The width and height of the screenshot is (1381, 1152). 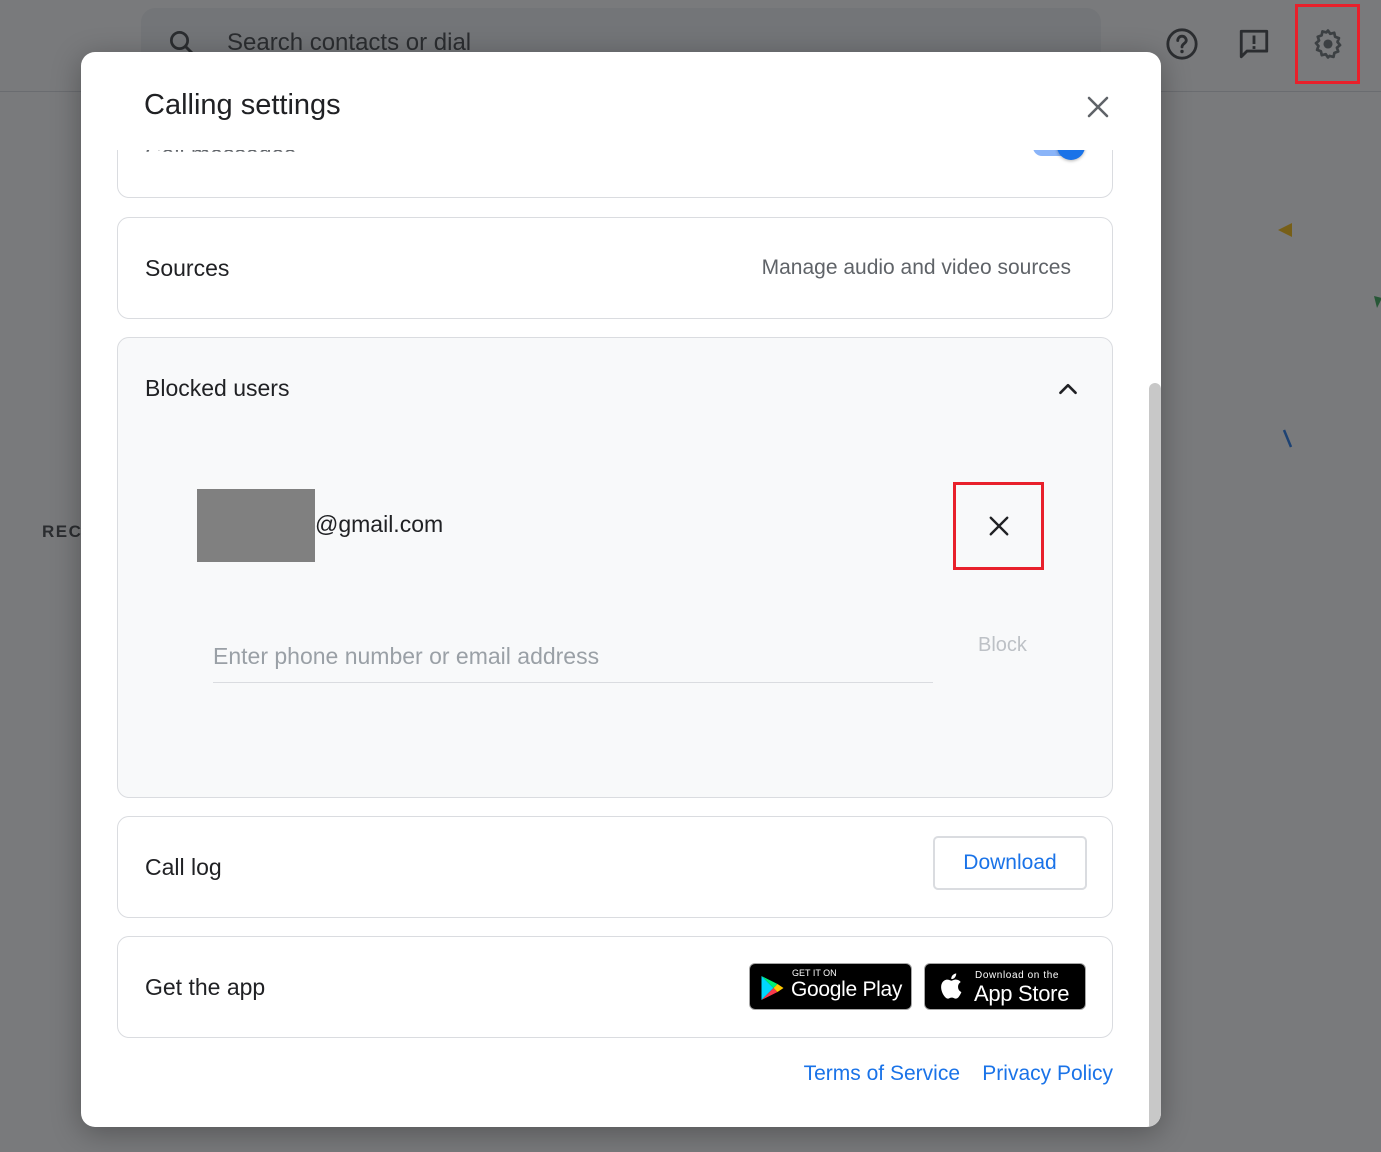 What do you see at coordinates (847, 989) in the screenshot?
I see `google-play-big-text: Google Play` at bounding box center [847, 989].